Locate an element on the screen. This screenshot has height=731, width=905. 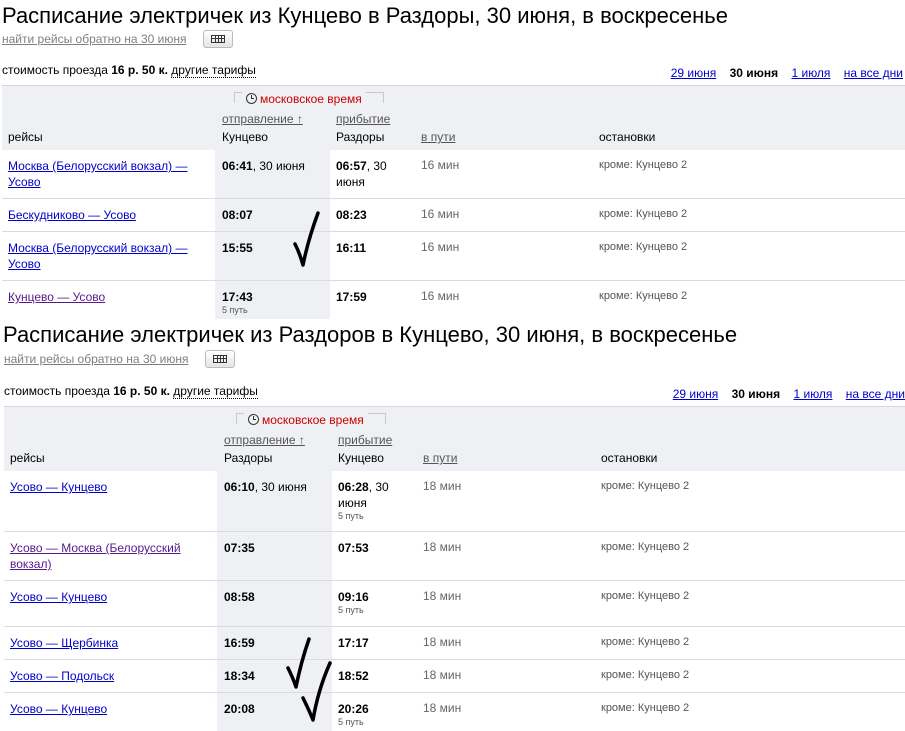
departure-cell: 08:58 is located at coordinates (239, 597).